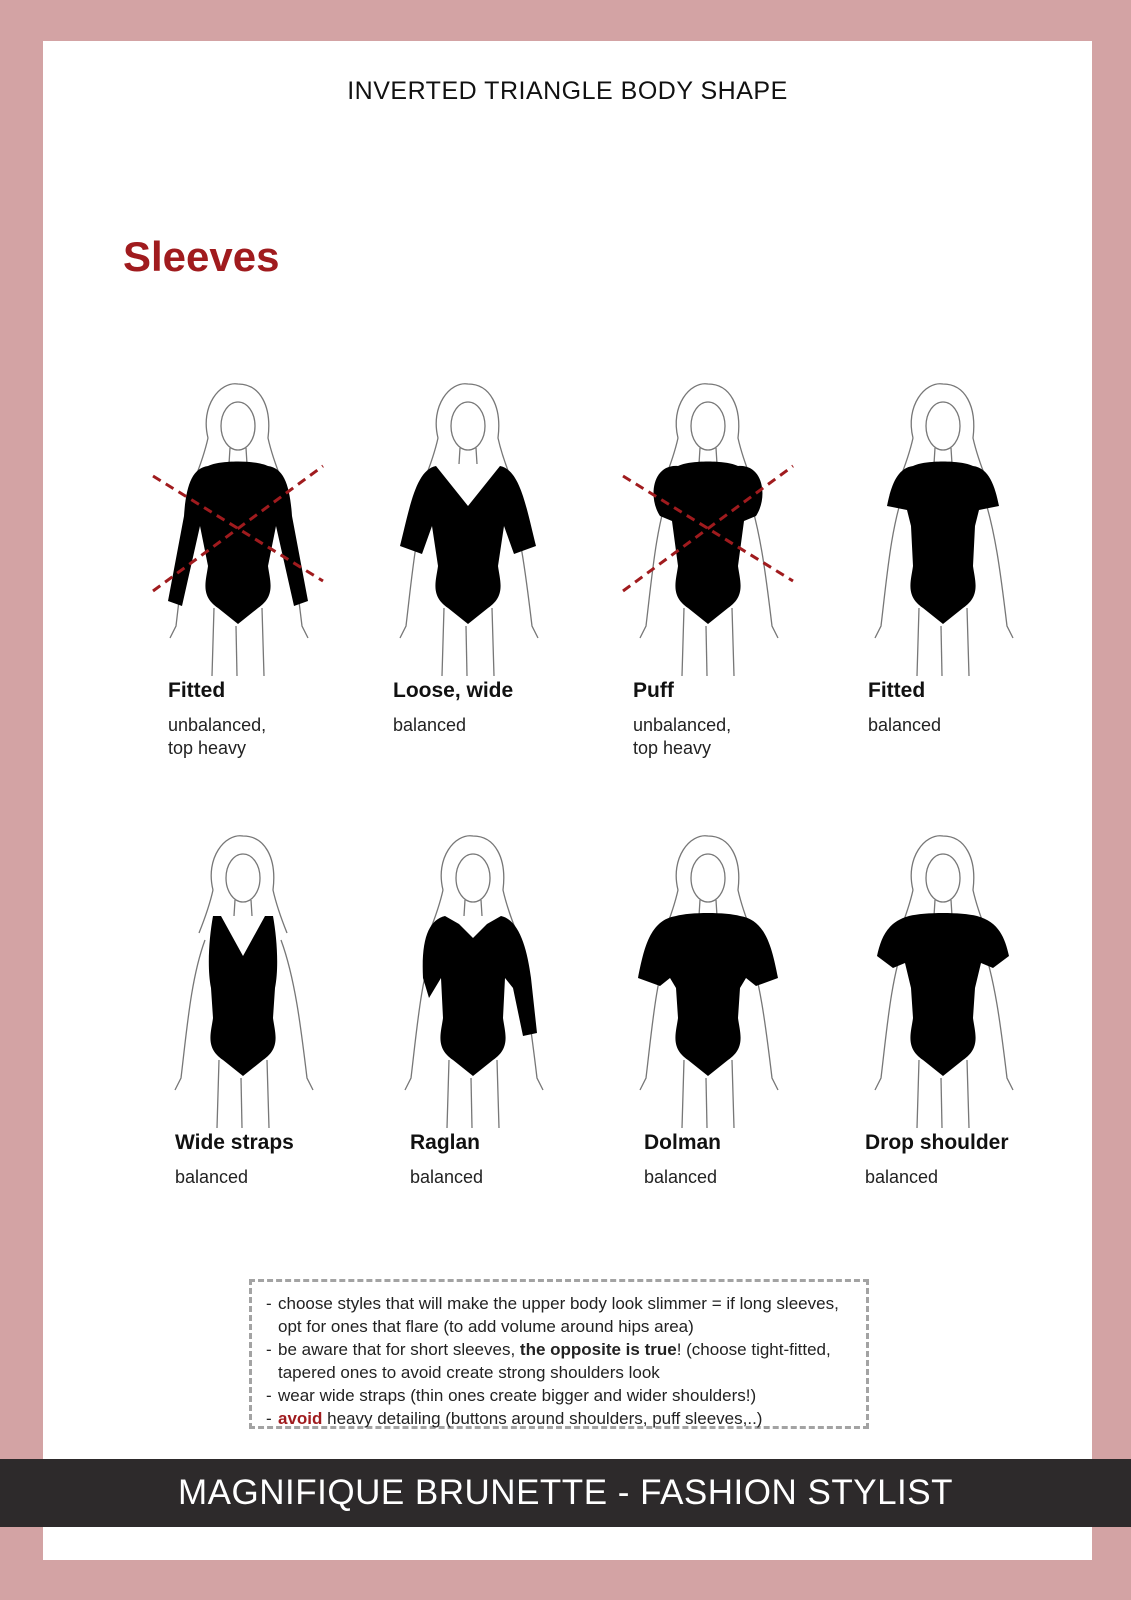  Describe the element at coordinates (445, 1142) in the screenshot. I see `figure-label: Raglan` at that location.